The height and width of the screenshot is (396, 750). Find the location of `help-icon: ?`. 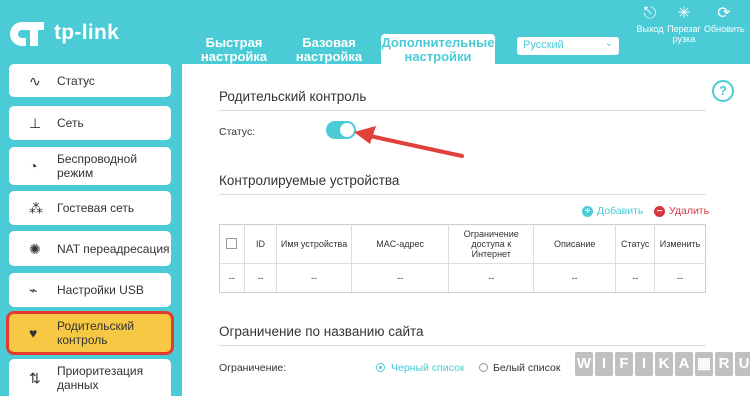

help-icon: ? is located at coordinates (723, 91).